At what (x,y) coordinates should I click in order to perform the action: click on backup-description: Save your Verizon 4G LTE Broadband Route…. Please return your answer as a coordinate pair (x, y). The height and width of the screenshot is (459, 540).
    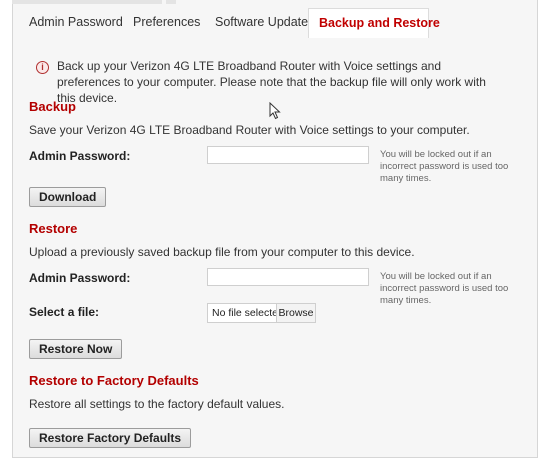
    Looking at the image, I should click on (249, 130).